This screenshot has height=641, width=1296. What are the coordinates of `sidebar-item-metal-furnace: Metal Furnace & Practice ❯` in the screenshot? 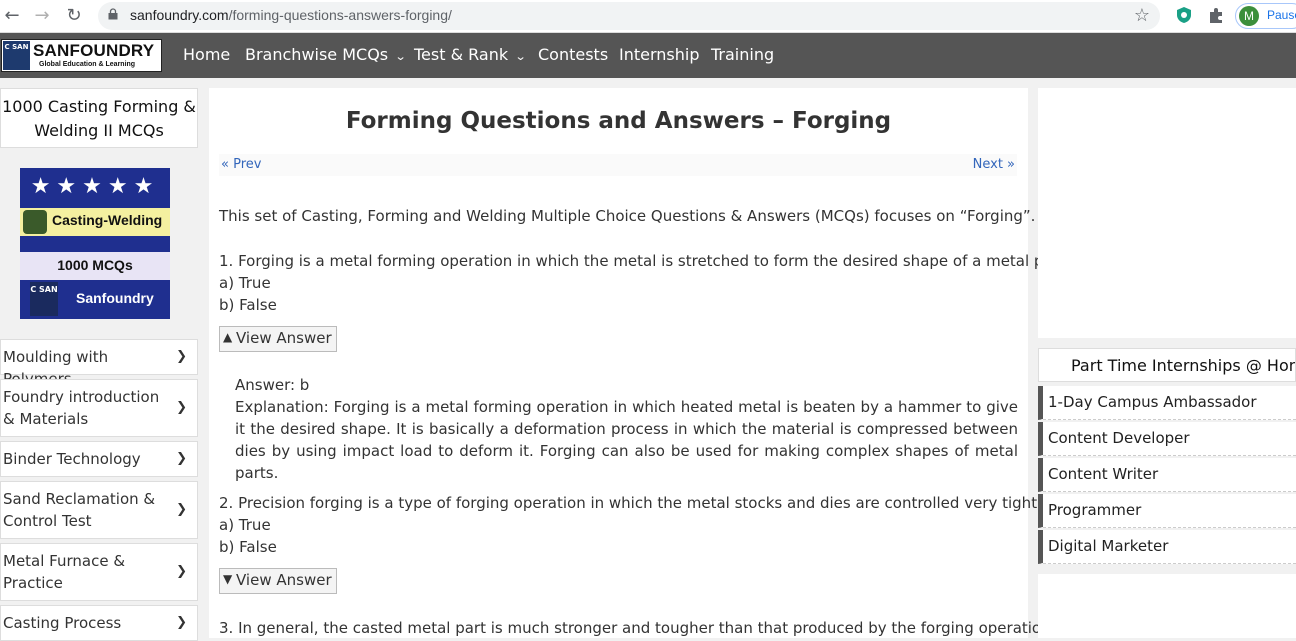 It's located at (99, 572).